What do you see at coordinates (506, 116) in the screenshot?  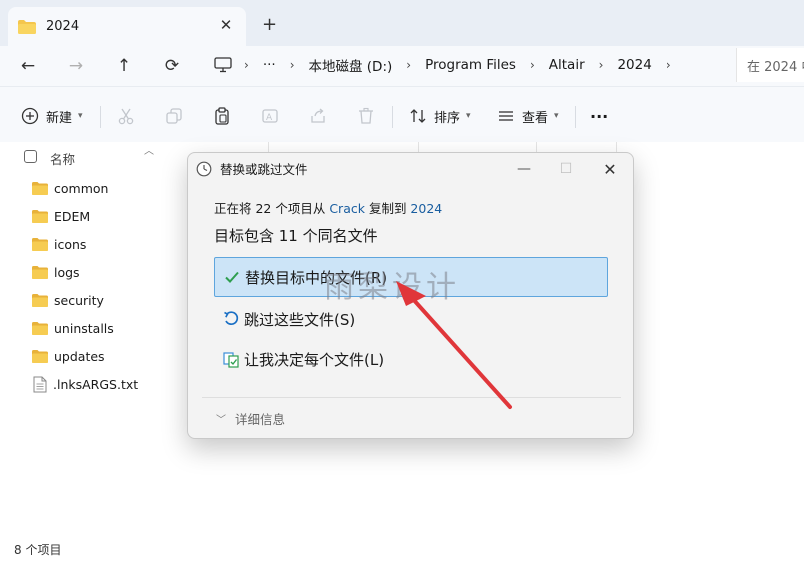 I see `view-lines-icon` at bounding box center [506, 116].